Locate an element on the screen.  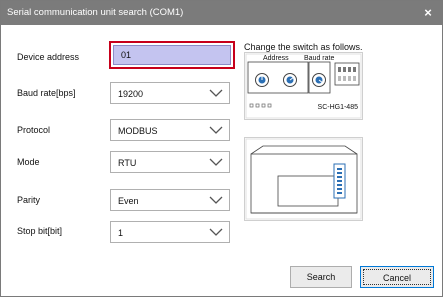
baud-rate-label: Baud rate[bps] is located at coordinates (46, 93).